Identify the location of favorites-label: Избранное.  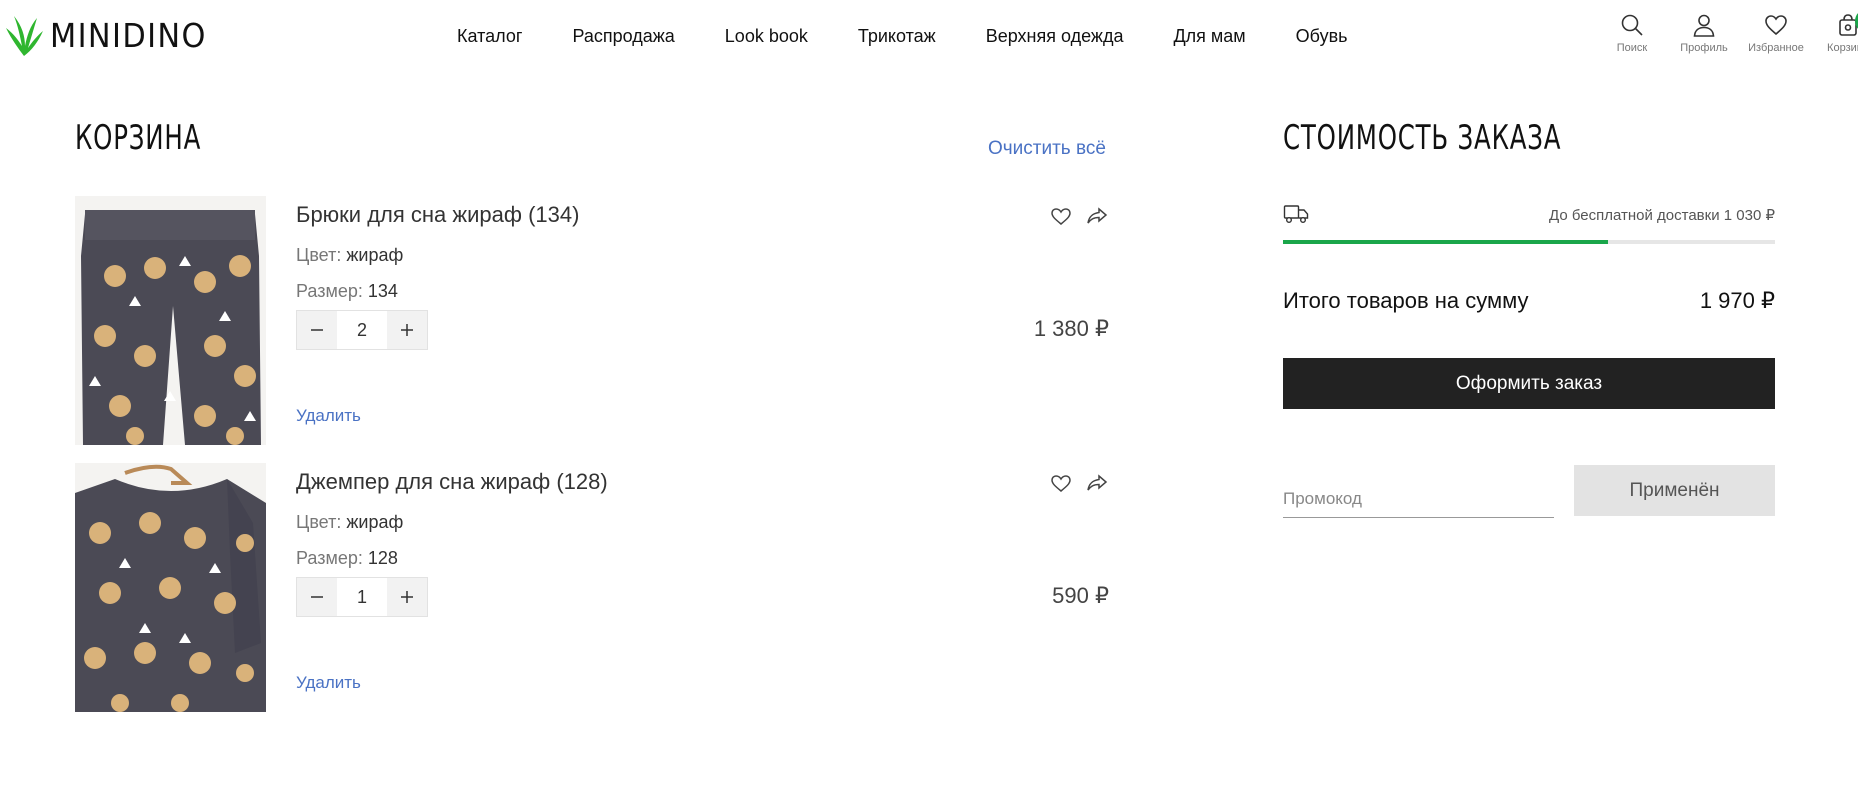
(1776, 48).